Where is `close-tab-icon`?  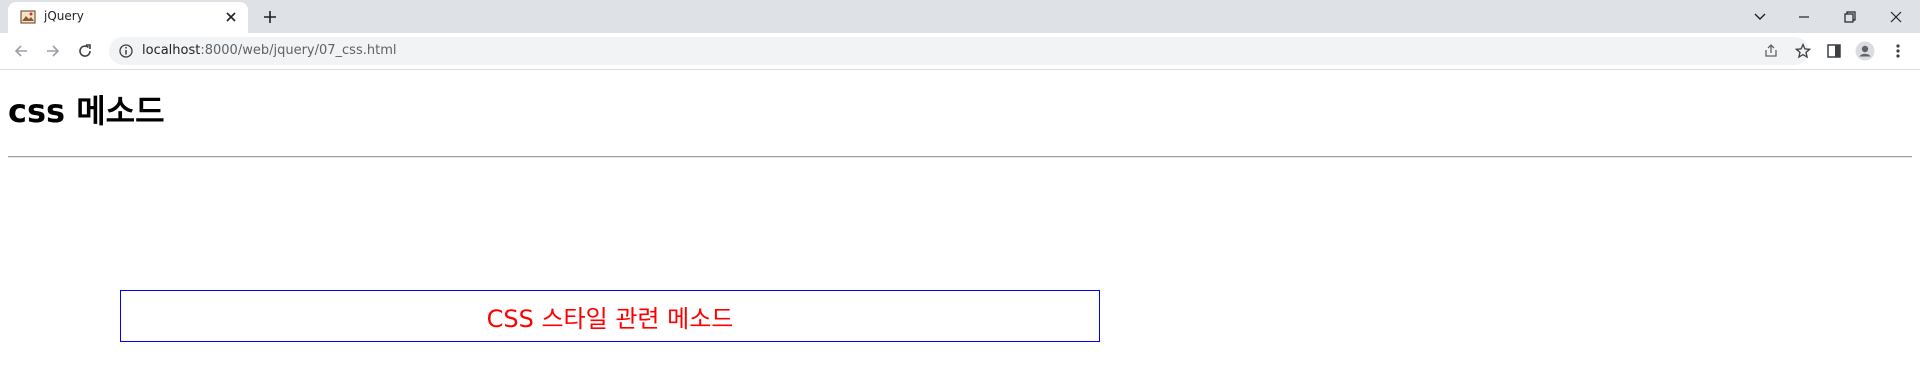 close-tab-icon is located at coordinates (231, 17).